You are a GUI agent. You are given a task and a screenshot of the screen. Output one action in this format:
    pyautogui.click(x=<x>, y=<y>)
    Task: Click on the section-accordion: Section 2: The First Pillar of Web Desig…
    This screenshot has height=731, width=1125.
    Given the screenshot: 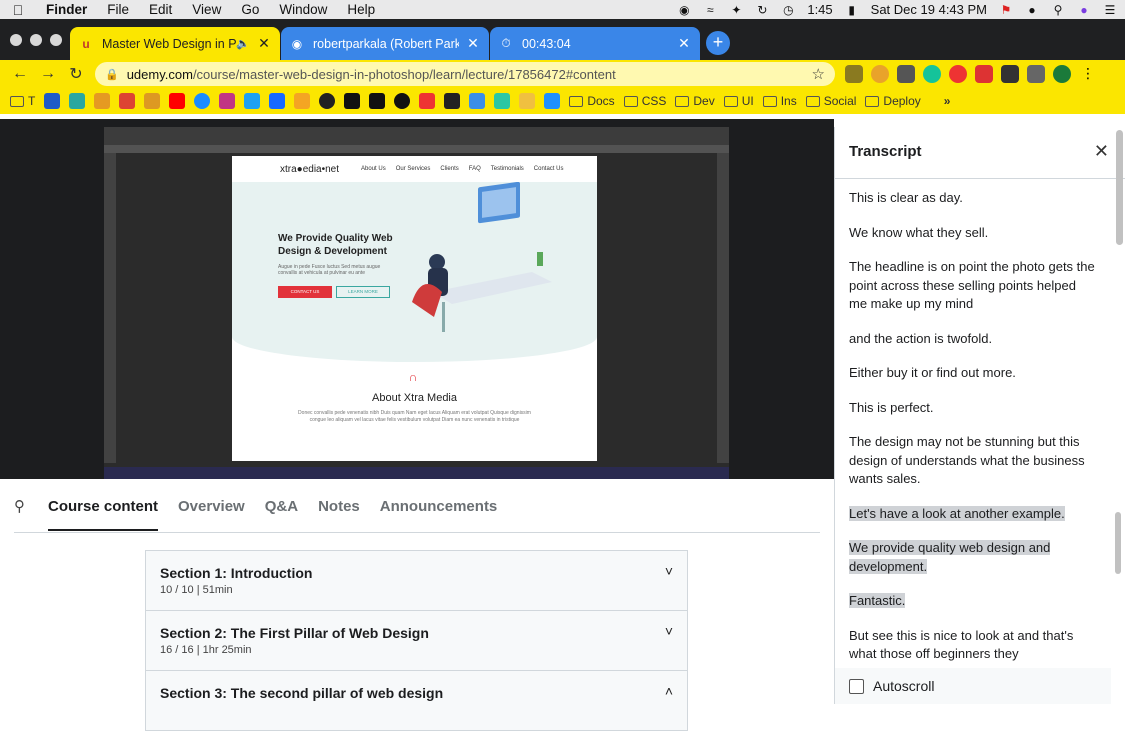 What is the action you would take?
    pyautogui.click(x=416, y=640)
    